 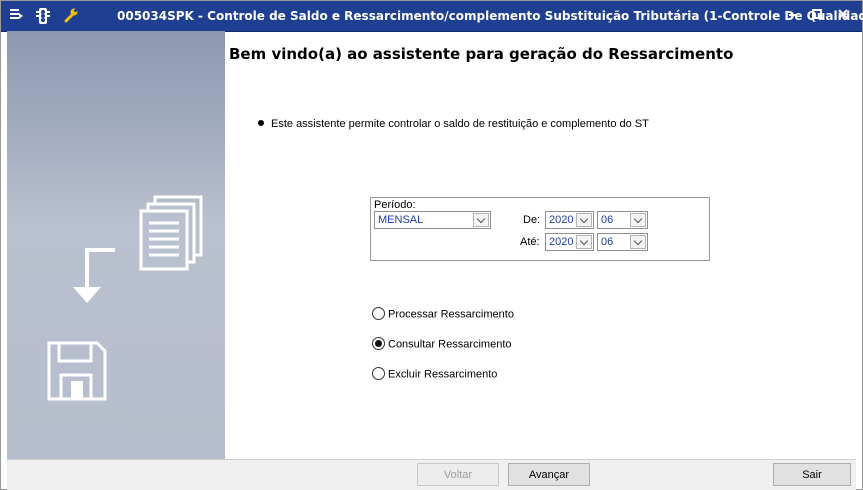 What do you see at coordinates (458, 474) in the screenshot?
I see `back-button: Voltar` at bounding box center [458, 474].